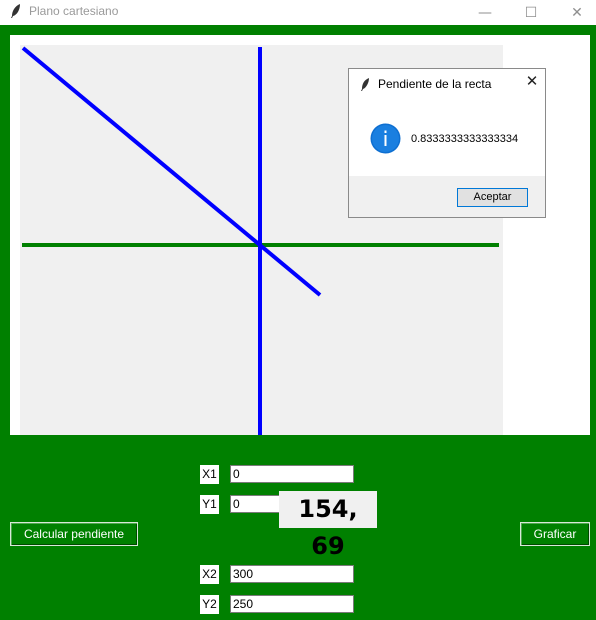 This screenshot has height=620, width=596. Describe the element at coordinates (209, 574) in the screenshot. I see `x2-label: X2` at that location.